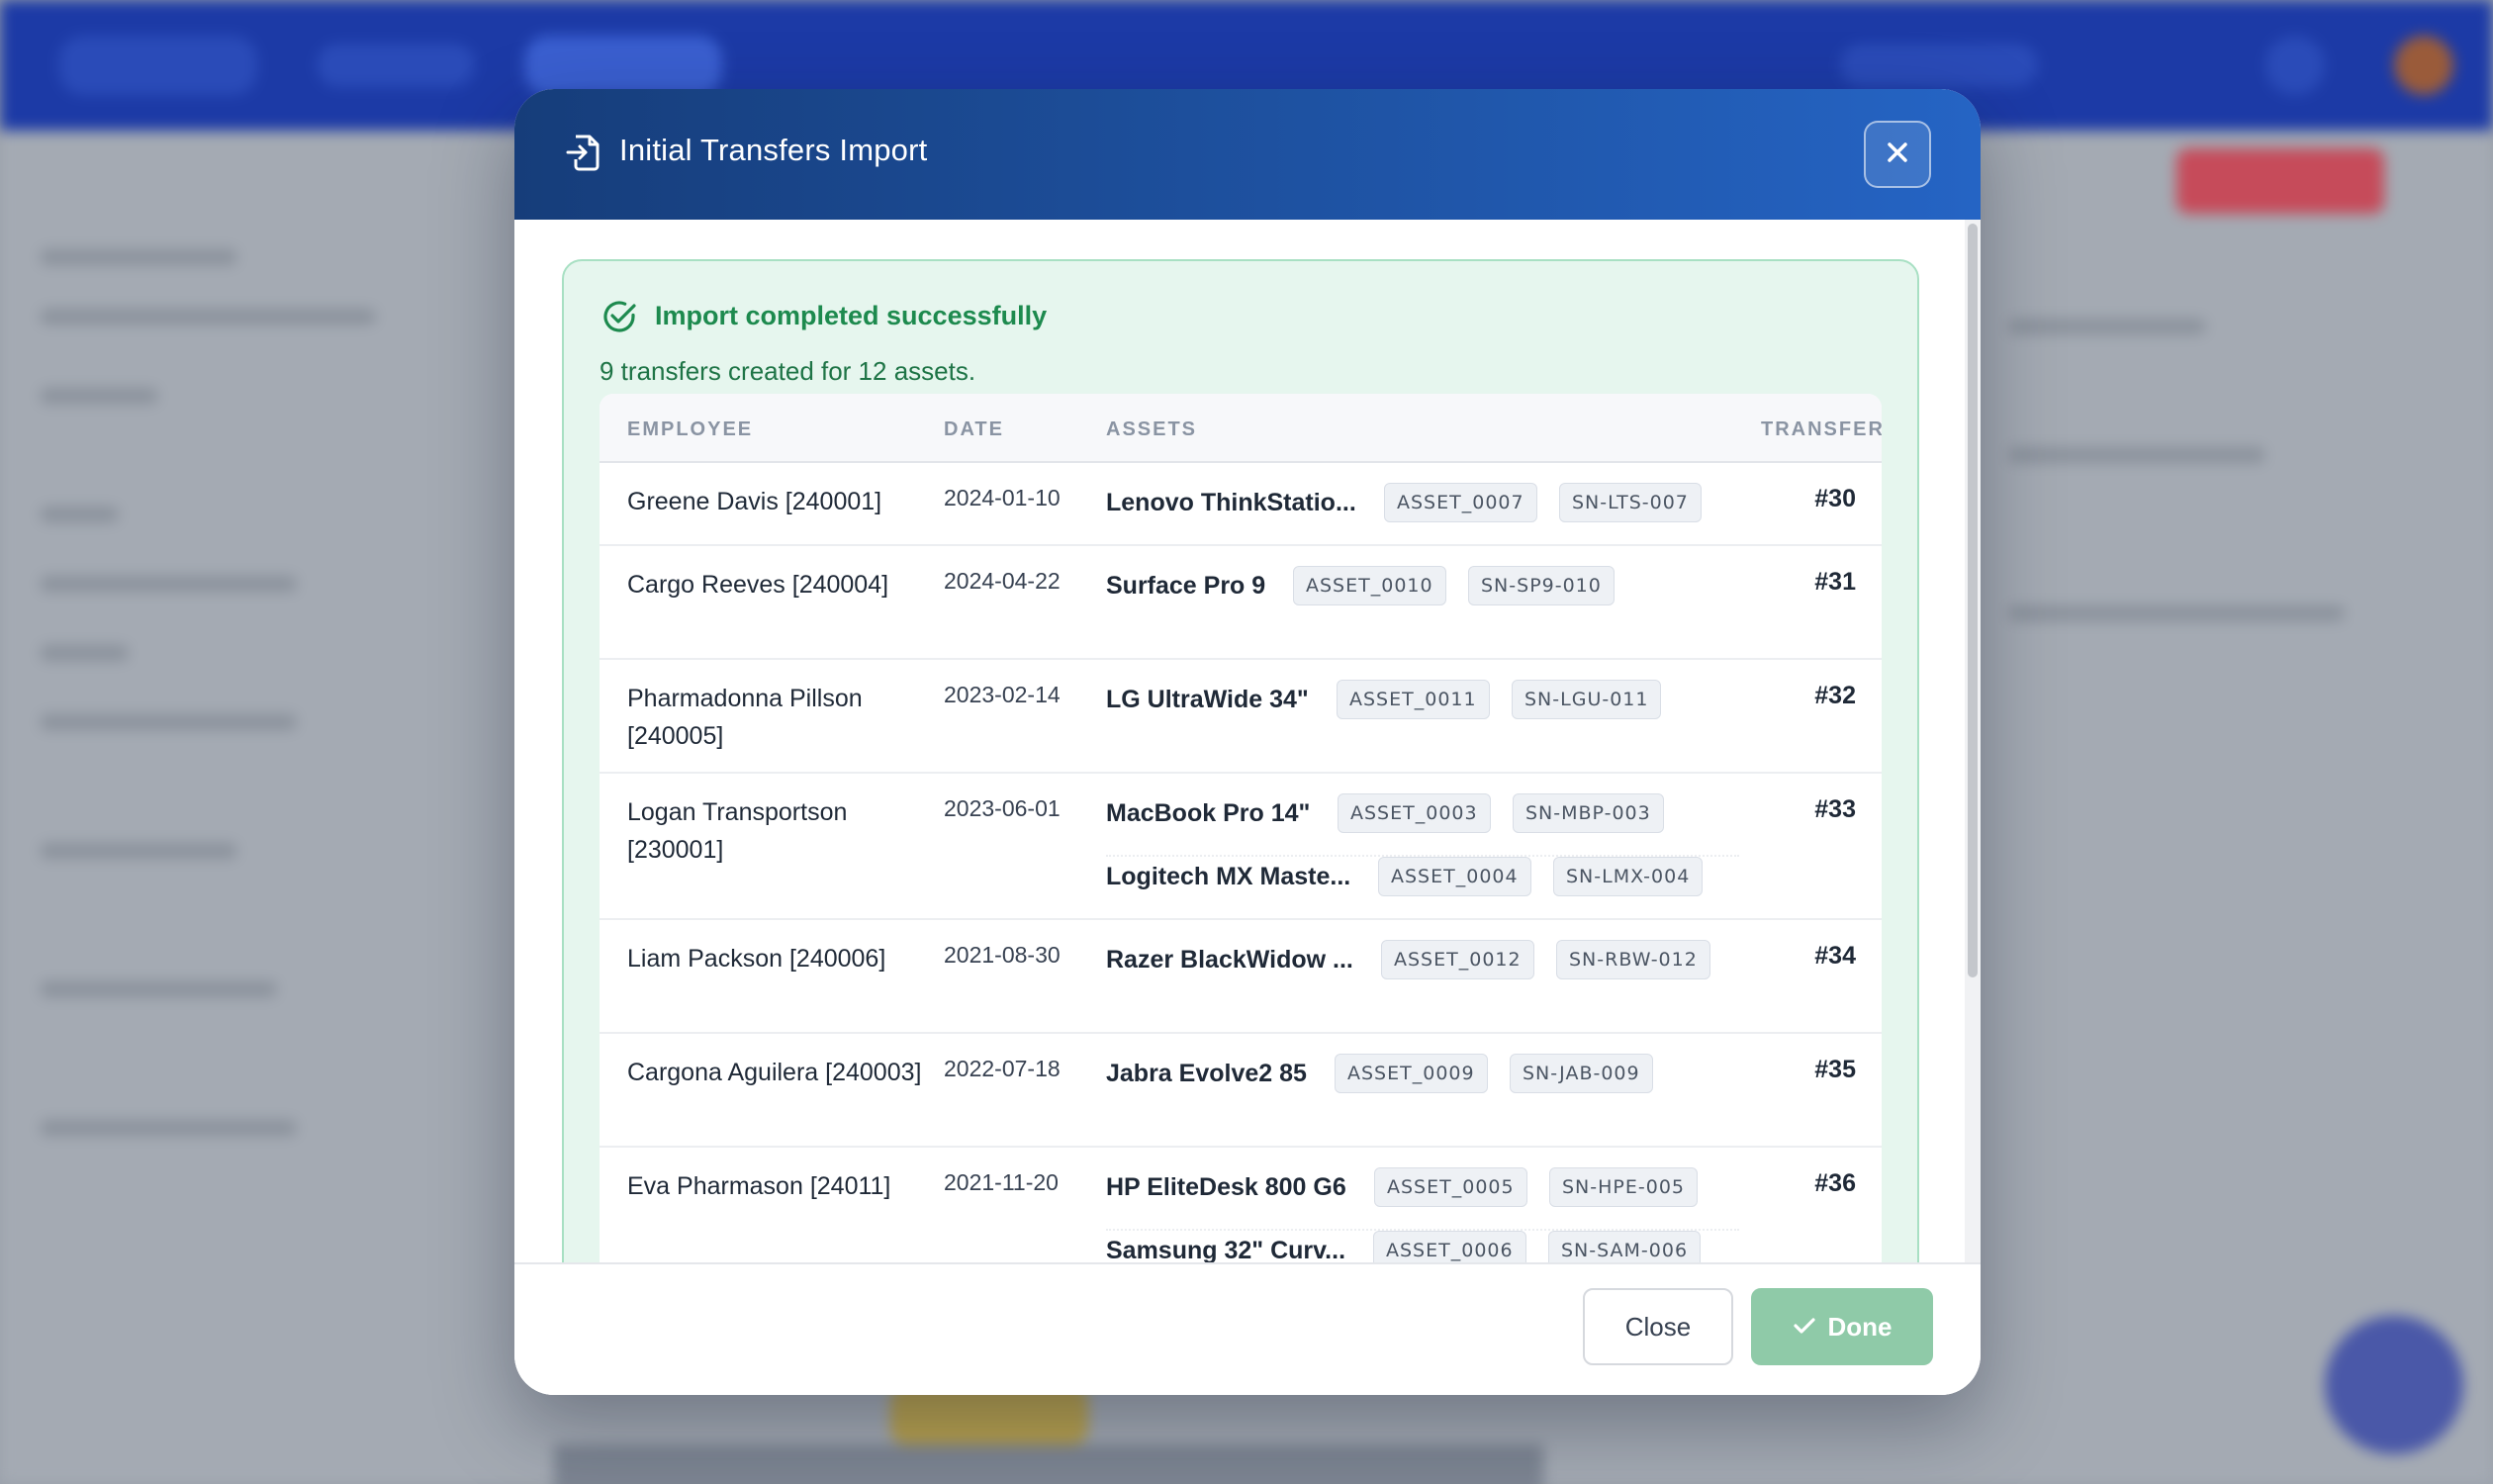 The height and width of the screenshot is (1484, 2493). What do you see at coordinates (1450, 1187) in the screenshot?
I see `asset-id-tag: ASSET_0005` at bounding box center [1450, 1187].